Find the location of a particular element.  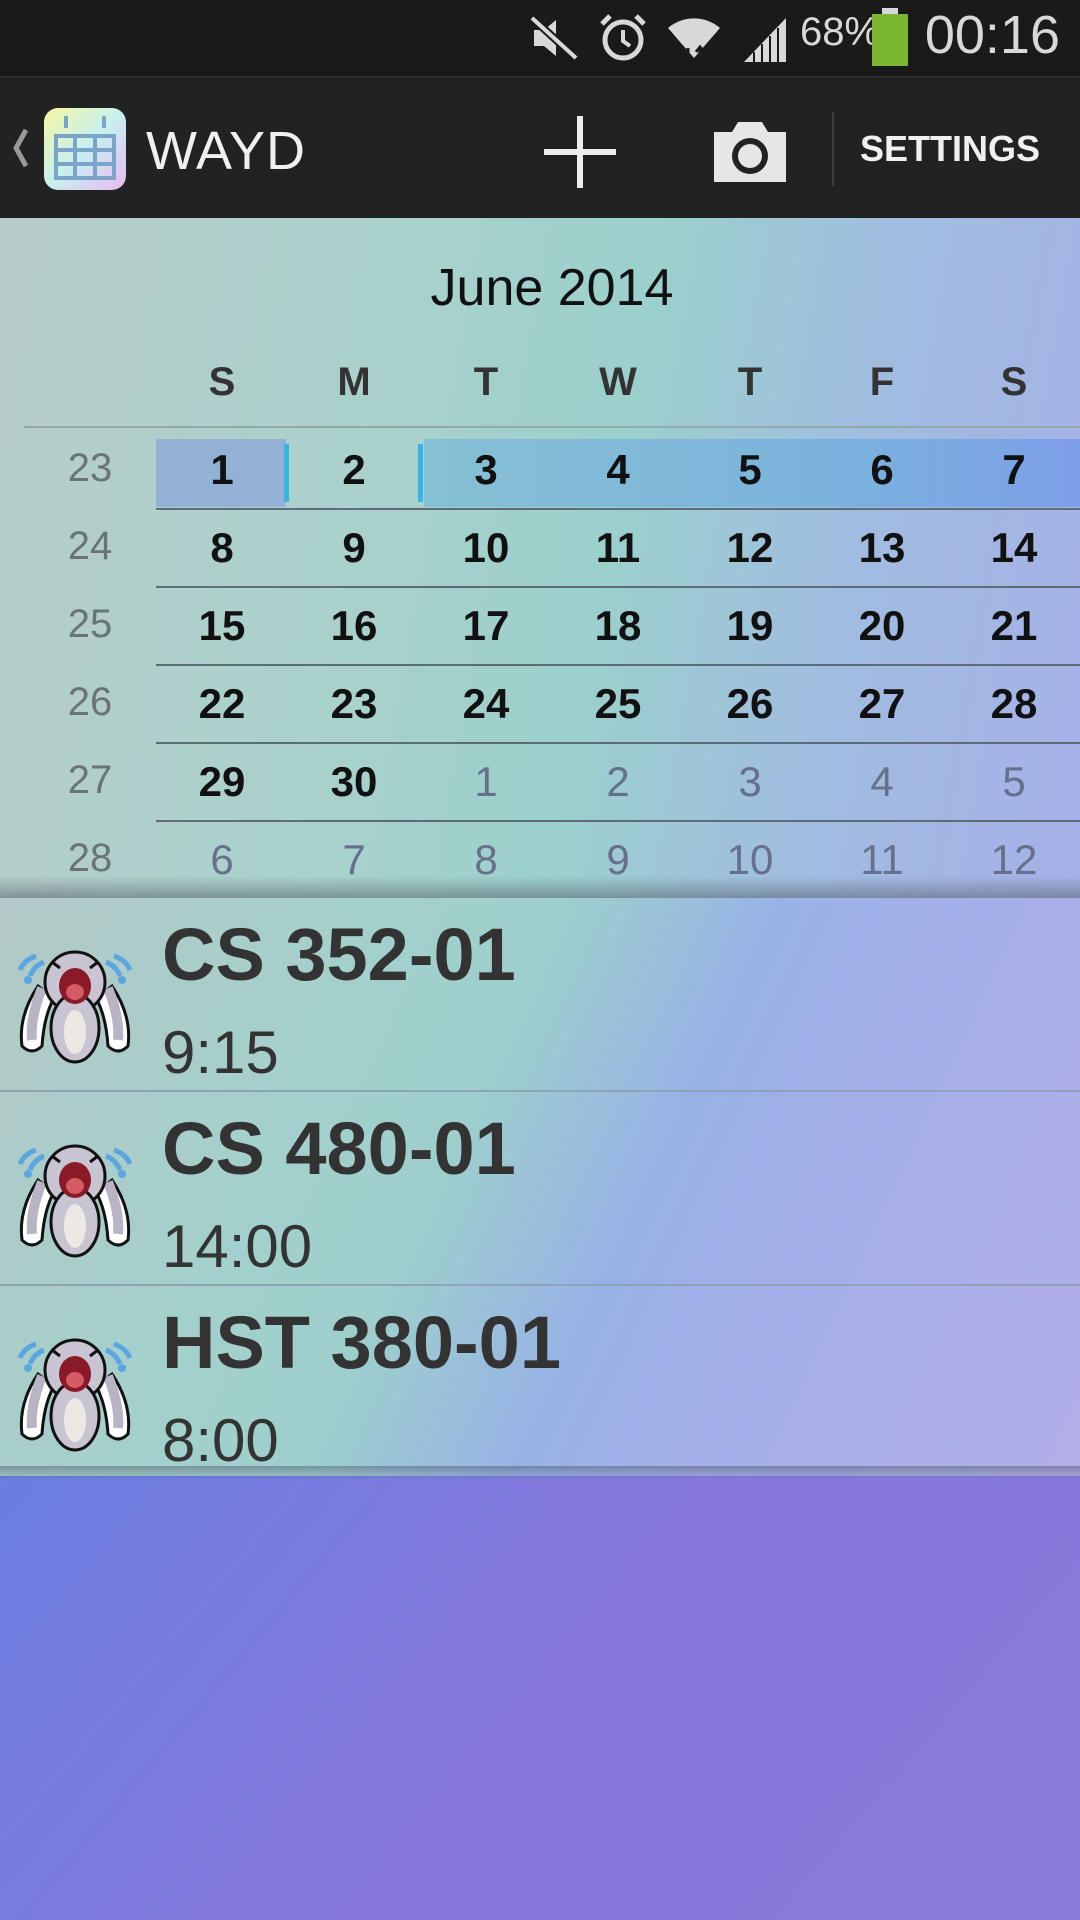

wifi-icon is located at coordinates (694, 41).